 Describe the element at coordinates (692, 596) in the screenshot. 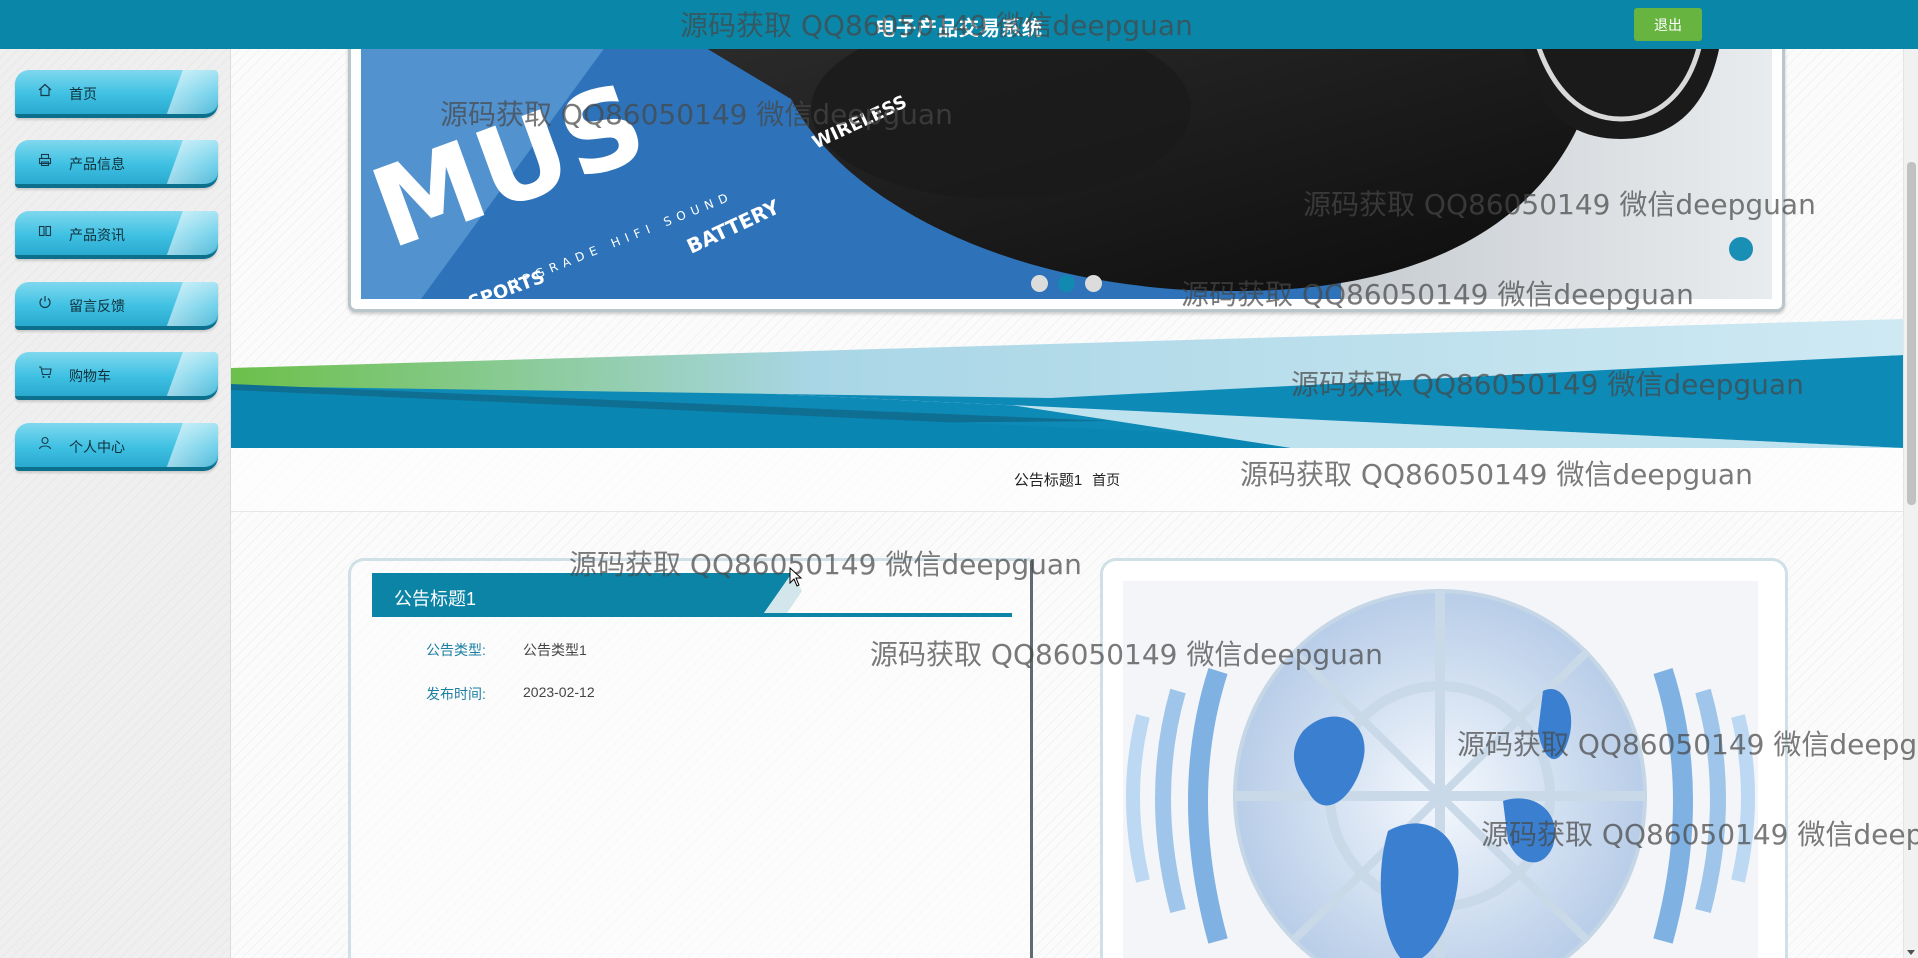

I see `detail-header: 公告标题1` at that location.